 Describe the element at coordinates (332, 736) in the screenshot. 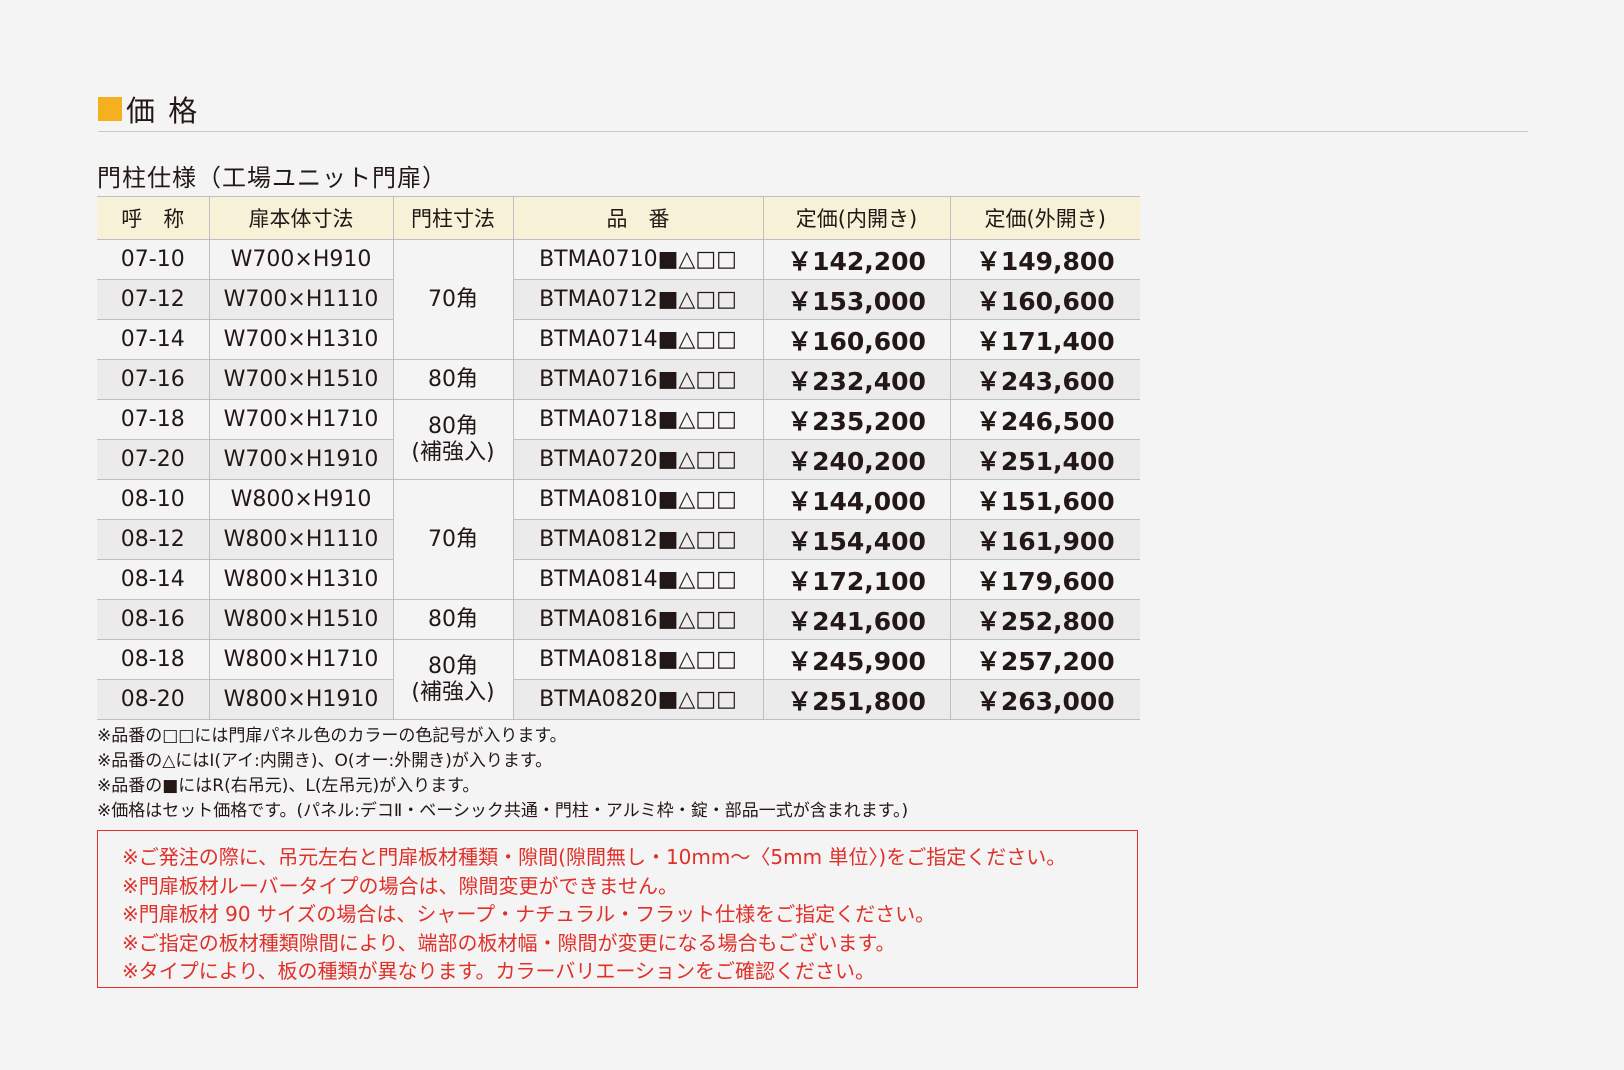

I see `note-line: ※品番の□□には門扉パネル色のカラーの色記号が入ります。` at that location.